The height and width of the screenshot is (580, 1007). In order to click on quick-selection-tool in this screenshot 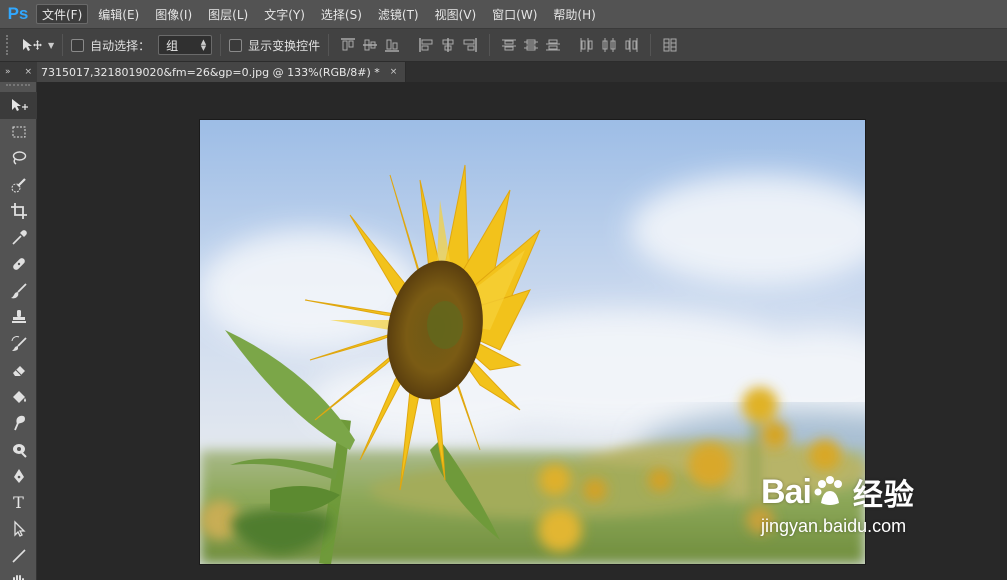, I will do `click(18, 185)`.